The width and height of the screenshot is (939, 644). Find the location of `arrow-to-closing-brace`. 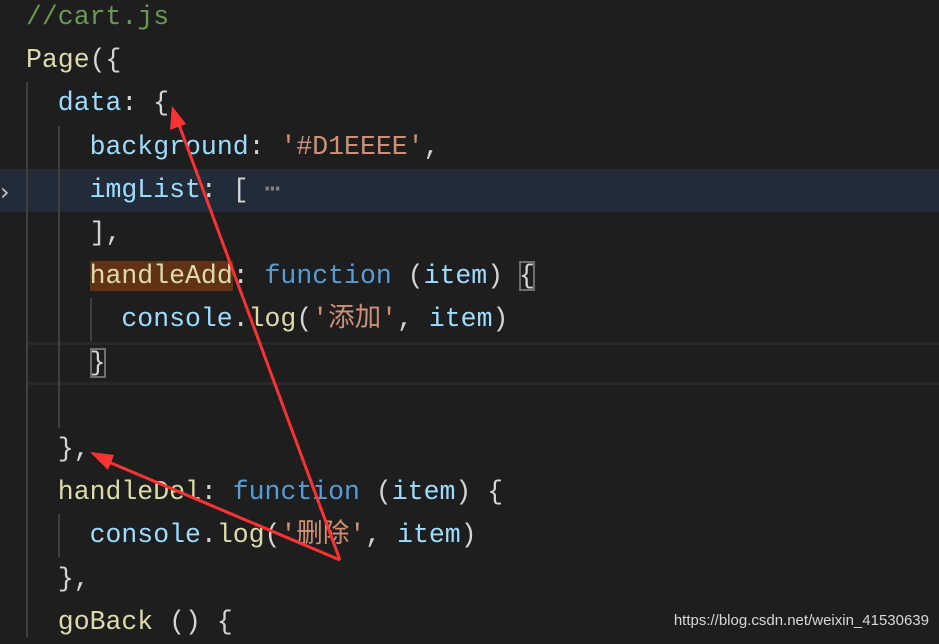

arrow-to-closing-brace is located at coordinates (215, 507).